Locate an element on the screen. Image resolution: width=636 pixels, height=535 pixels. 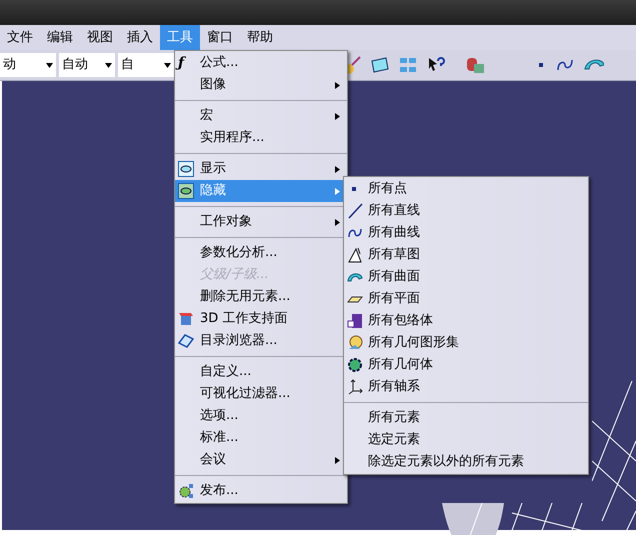
formula-icon: ƒ is located at coordinates (181, 63).